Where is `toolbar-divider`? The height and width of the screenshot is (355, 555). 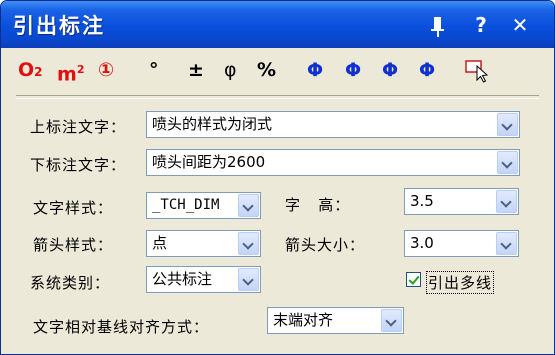 toolbar-divider is located at coordinates (277, 97).